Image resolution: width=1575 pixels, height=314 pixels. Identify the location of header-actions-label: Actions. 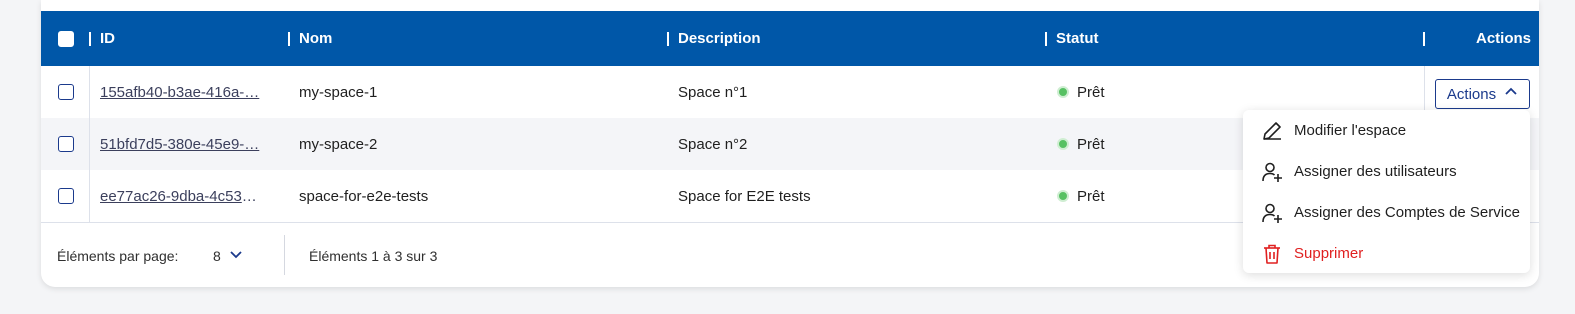
(1504, 38).